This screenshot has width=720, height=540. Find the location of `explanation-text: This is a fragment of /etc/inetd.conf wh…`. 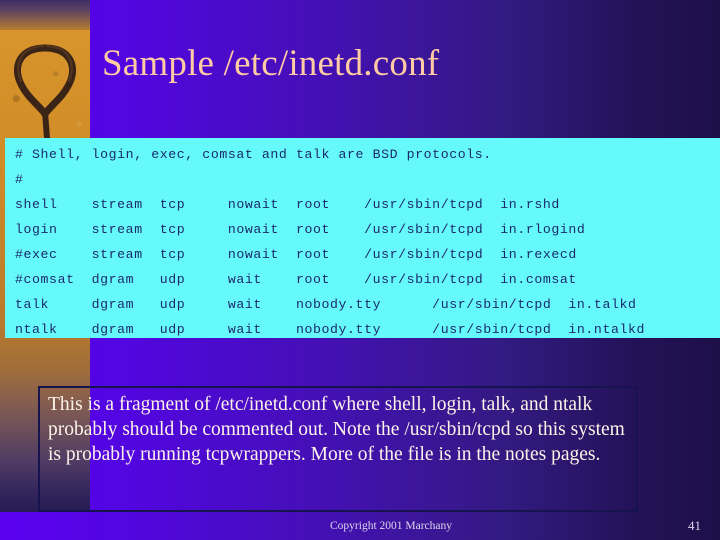

explanation-text: This is a fragment of /etc/inetd.conf wh… is located at coordinates (336, 429).